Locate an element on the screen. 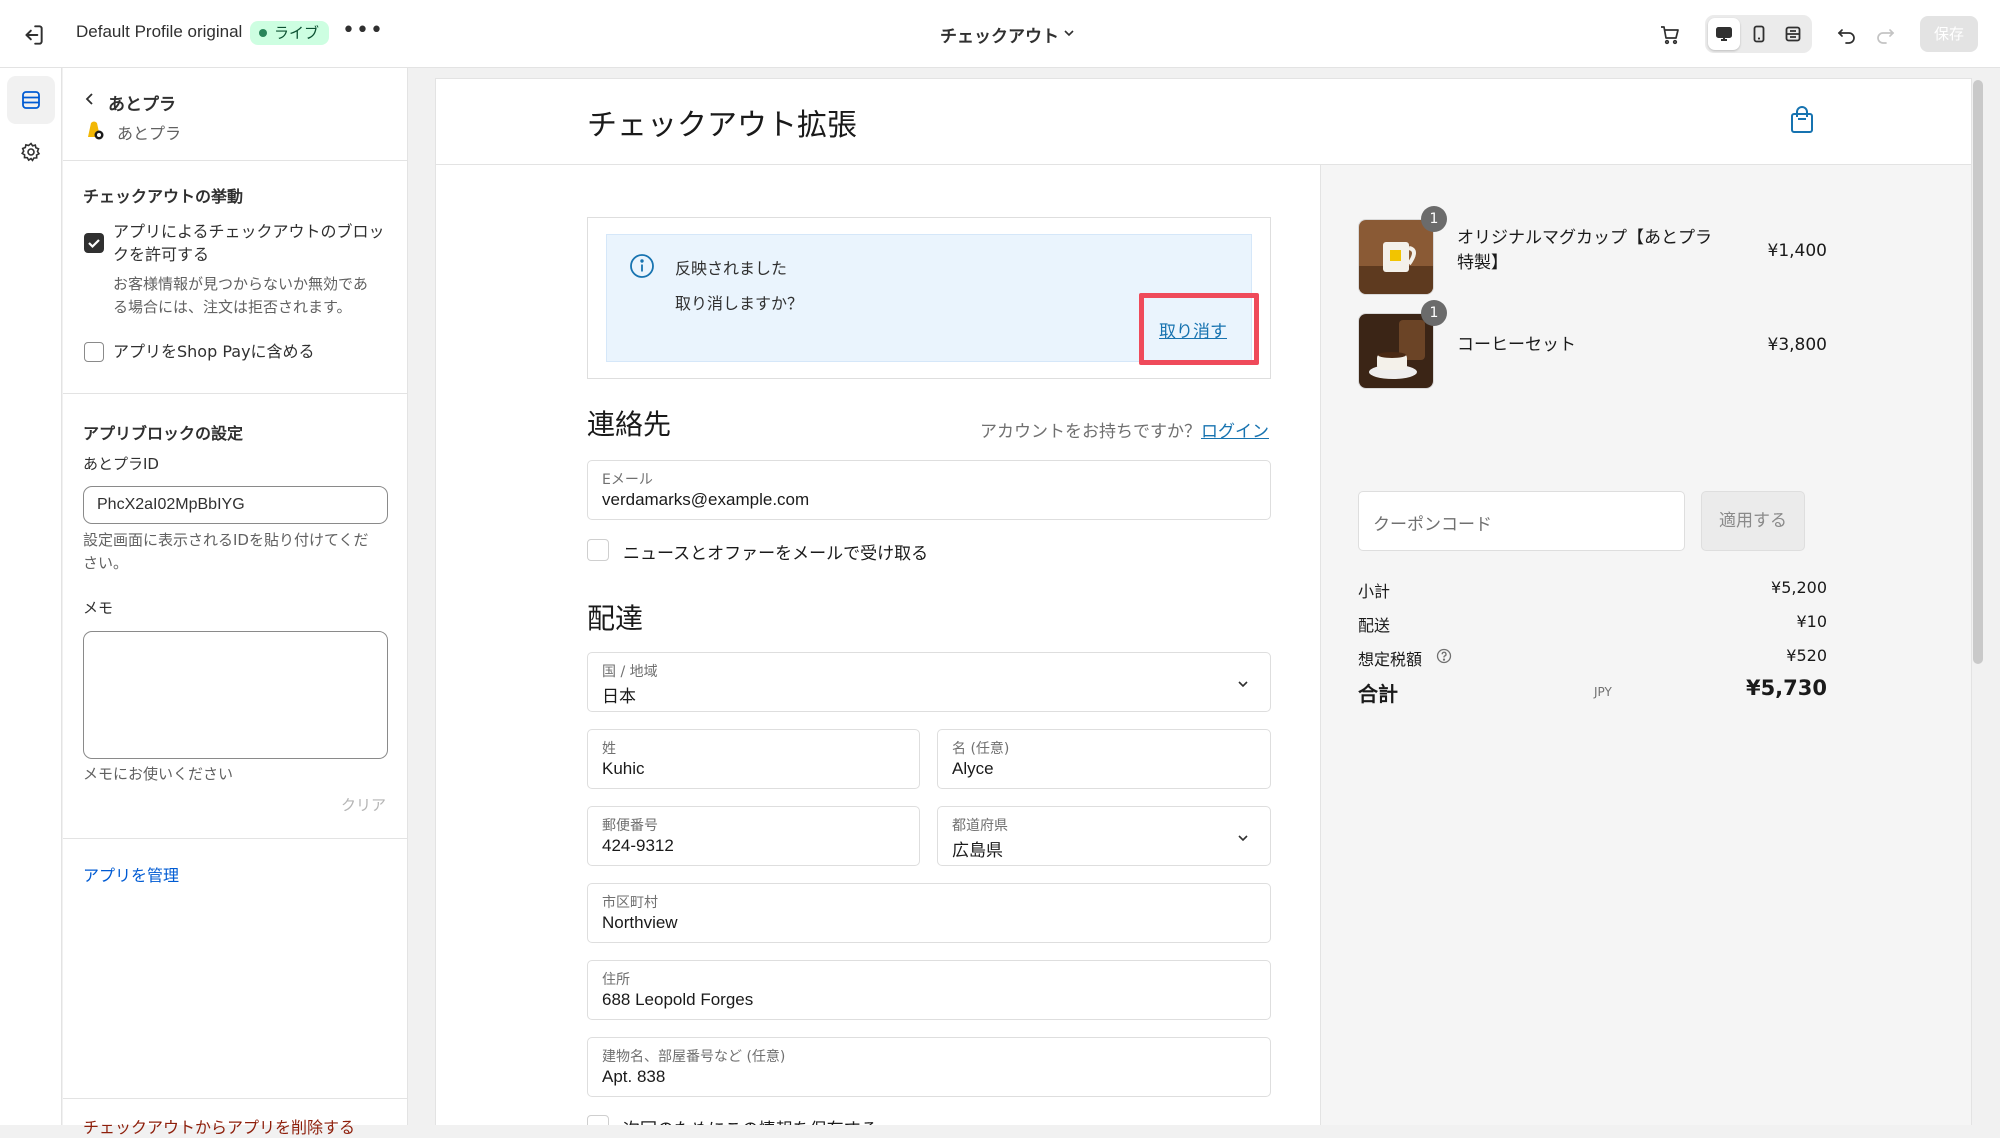  info-icon is located at coordinates (642, 266).